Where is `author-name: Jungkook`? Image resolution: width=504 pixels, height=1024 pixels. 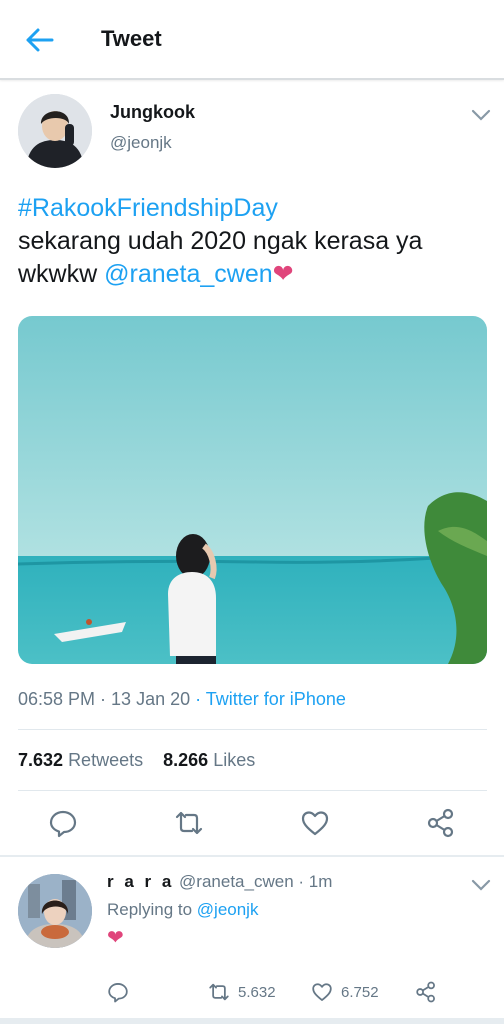 author-name: Jungkook is located at coordinates (152, 112).